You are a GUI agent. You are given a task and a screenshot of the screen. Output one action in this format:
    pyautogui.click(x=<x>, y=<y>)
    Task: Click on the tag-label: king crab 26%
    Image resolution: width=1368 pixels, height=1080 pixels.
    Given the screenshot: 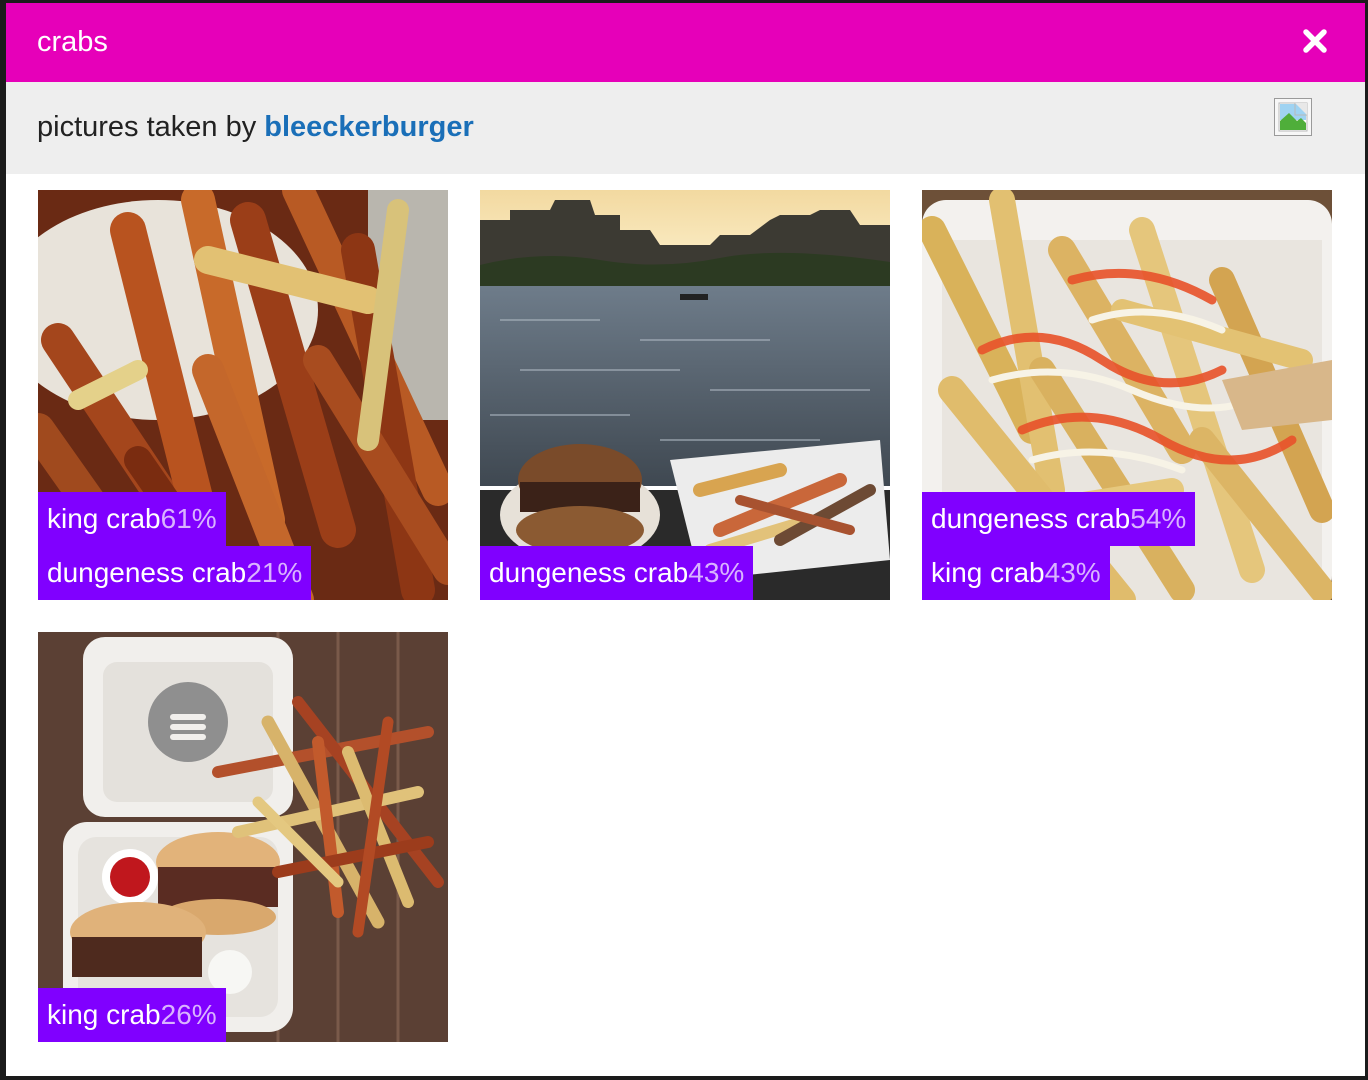 What is the action you would take?
    pyautogui.click(x=132, y=1015)
    